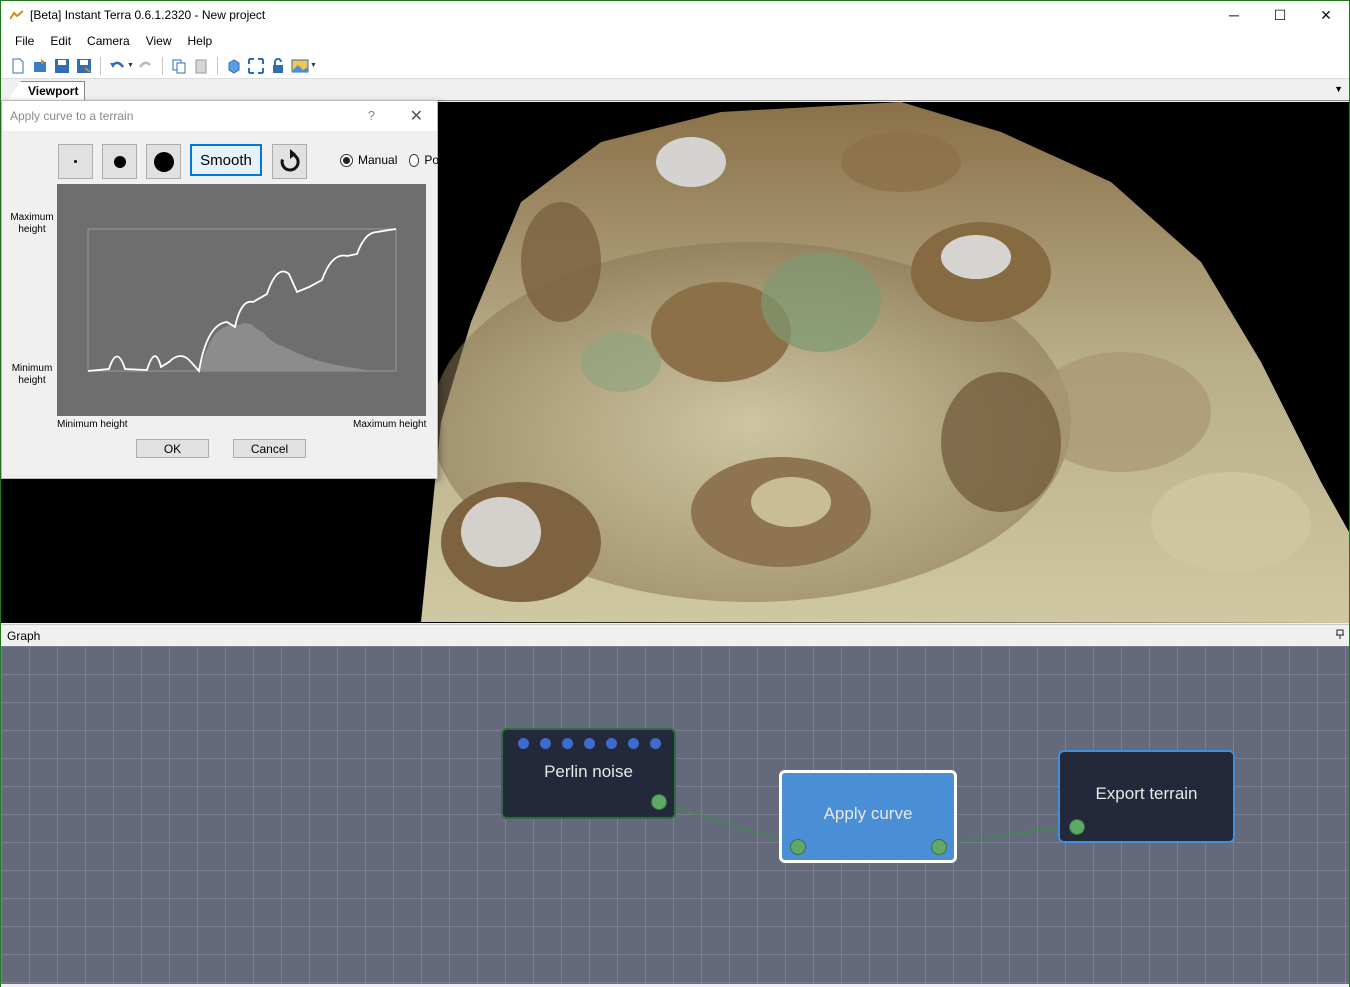  I want to click on save-icon, so click(62, 66).